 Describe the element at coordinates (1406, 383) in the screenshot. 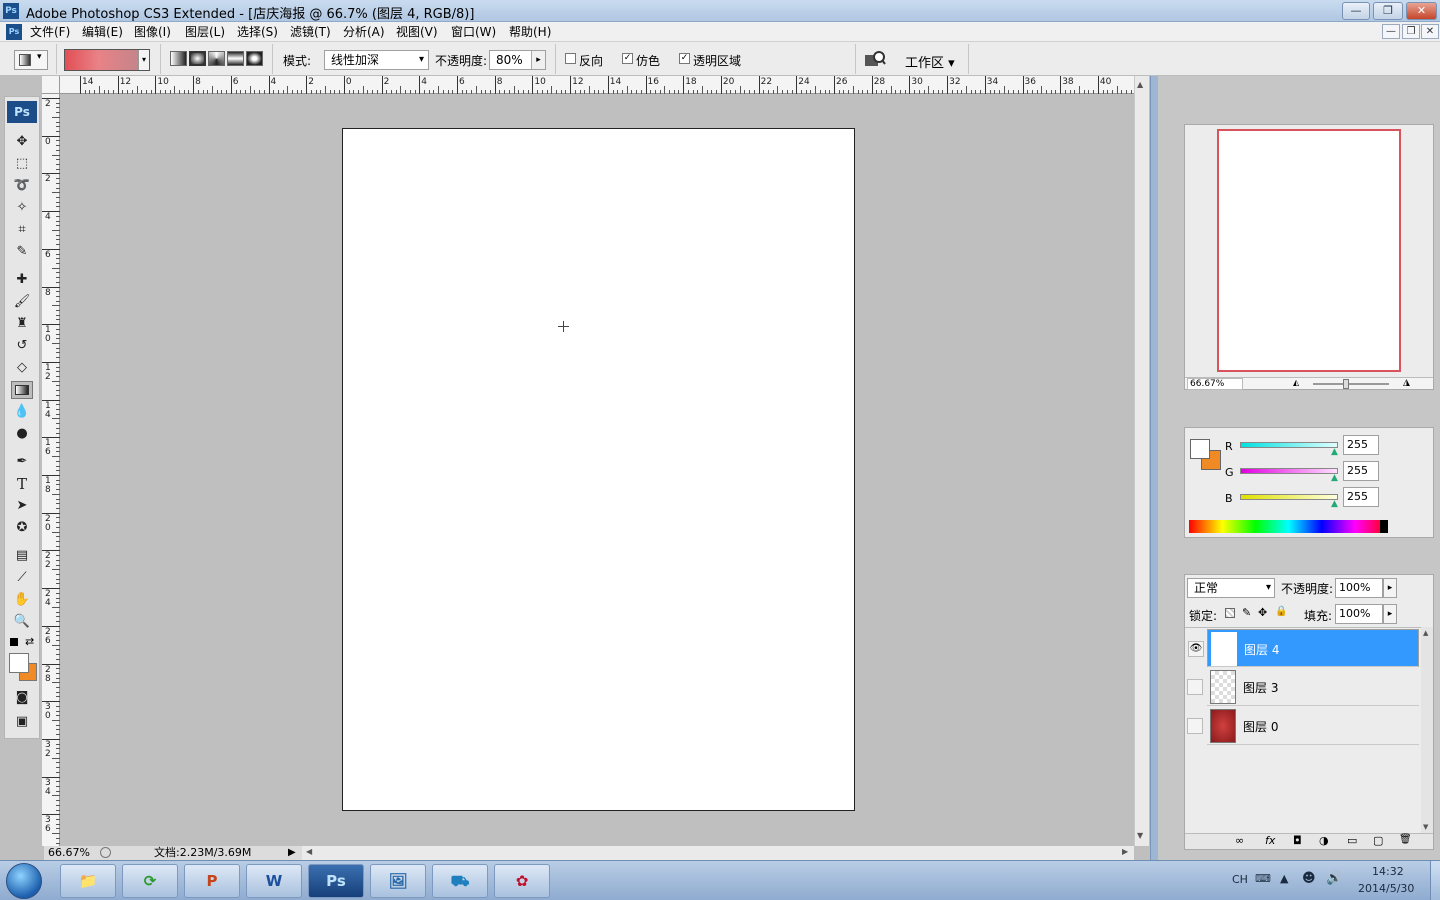

I see `zoom-in-icon: ◮` at that location.